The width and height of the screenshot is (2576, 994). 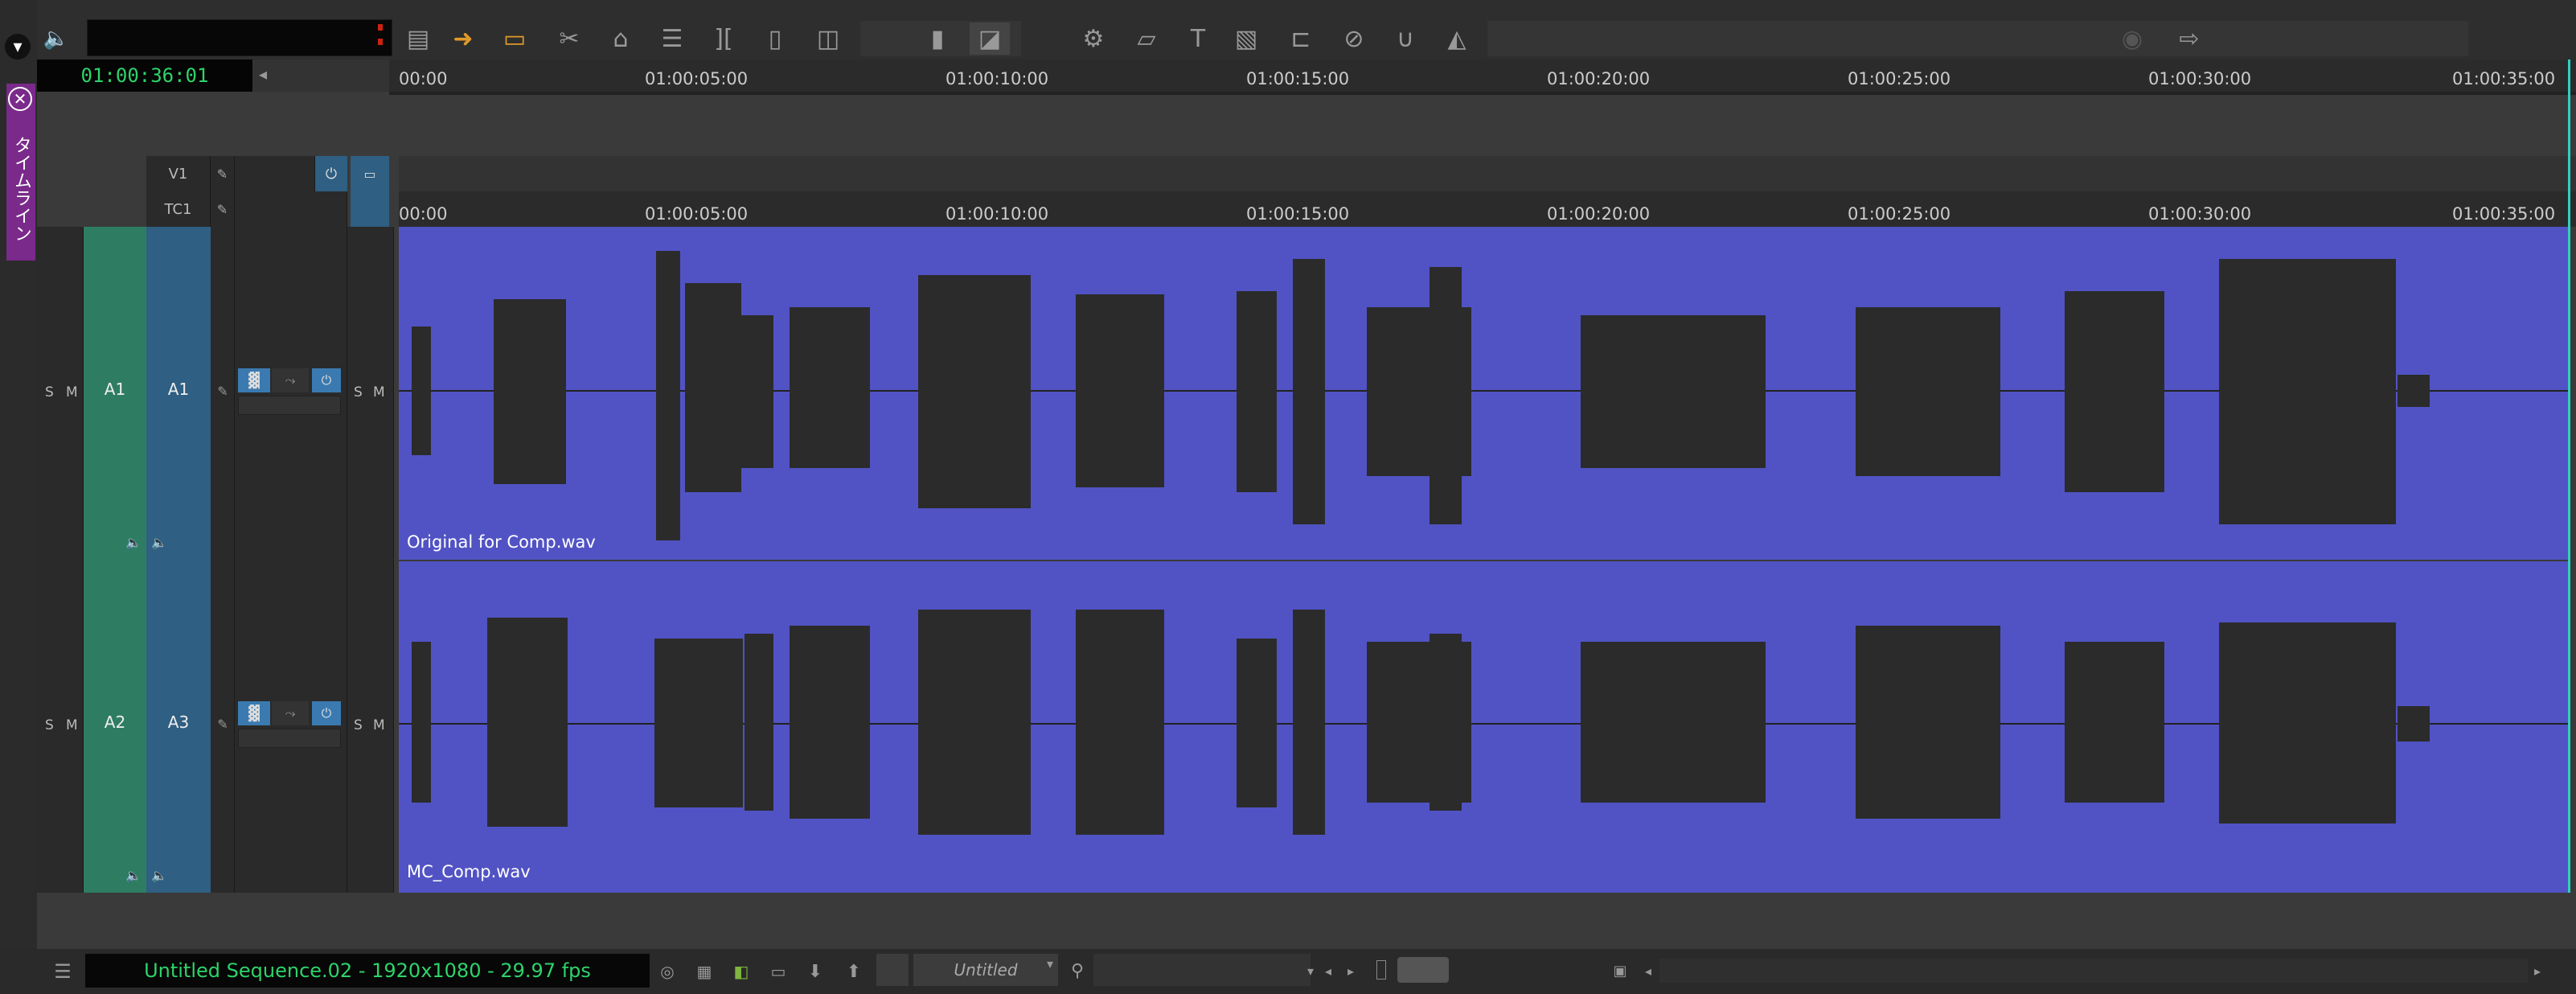 I want to click on split-icon: ▯, so click(x=775, y=39).